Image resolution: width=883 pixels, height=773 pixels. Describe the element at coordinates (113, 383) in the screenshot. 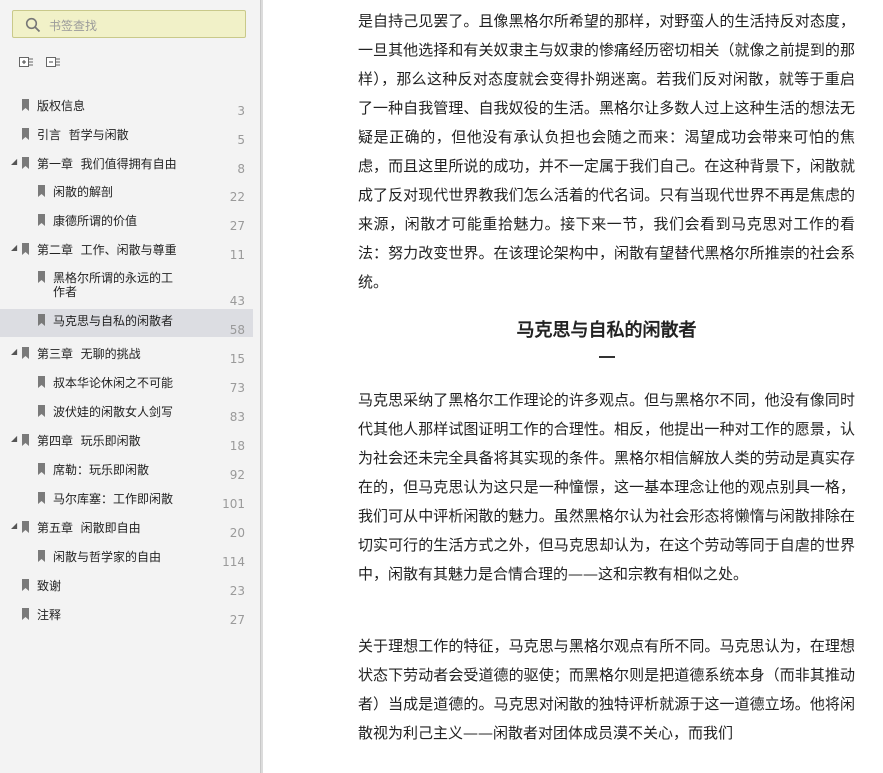

I see `toc-item-label: 叔本华论休闲之不可能` at that location.